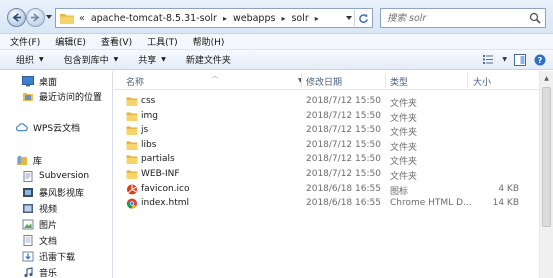 This screenshot has height=278, width=553. I want to click on file-name: css, so click(148, 101).